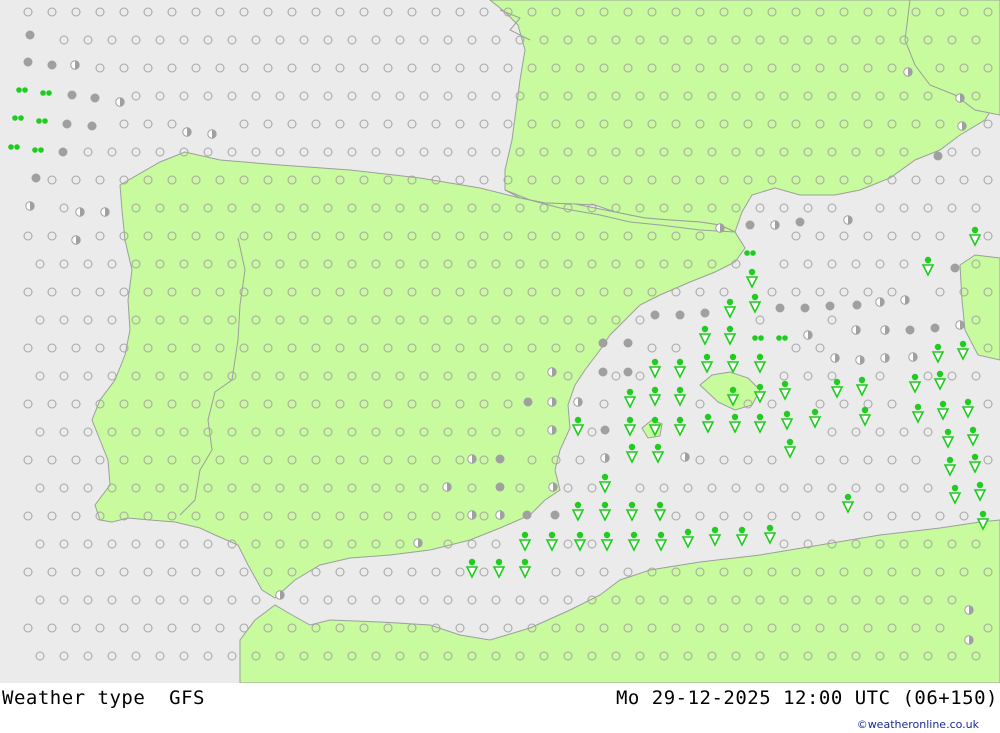 The image size is (1000, 733). What do you see at coordinates (806, 698) in the screenshot?
I see `forecast-date: Mo 29-12-2025 12:00 UTC (06+150)` at bounding box center [806, 698].